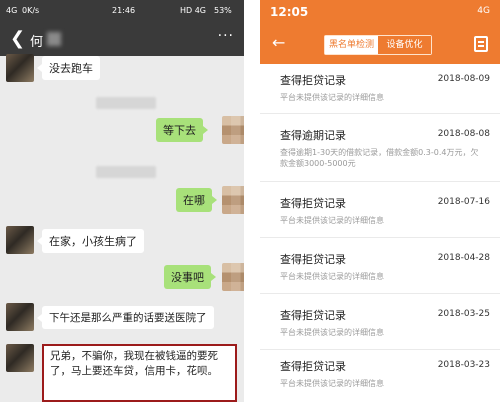  I want to click on status-bar: 4G 0K/s 21:46 HD 4G 53%, so click(122, 11).